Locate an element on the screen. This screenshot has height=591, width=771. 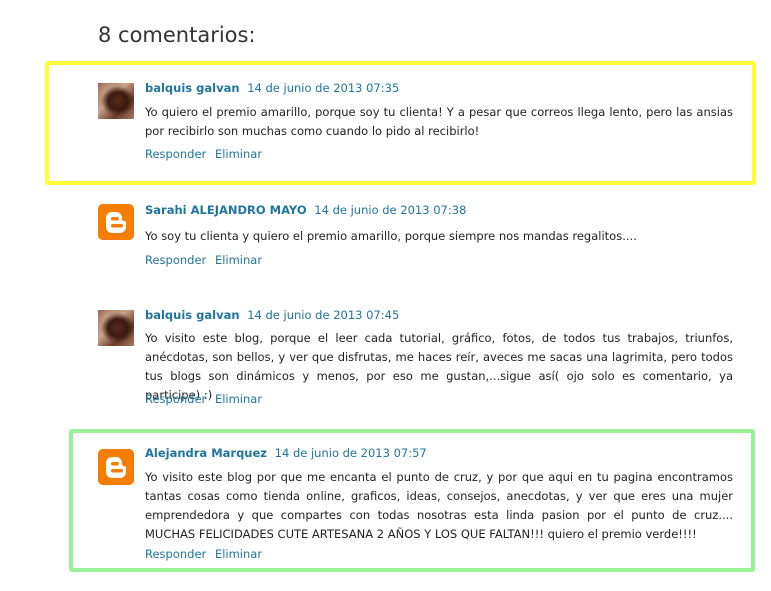
comment-meta: balquis galvan 14 de junio de 2013 07:35 is located at coordinates (272, 88).